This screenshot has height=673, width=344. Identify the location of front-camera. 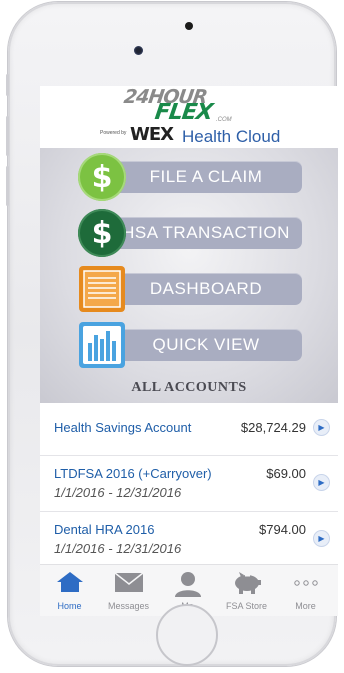
(138, 50).